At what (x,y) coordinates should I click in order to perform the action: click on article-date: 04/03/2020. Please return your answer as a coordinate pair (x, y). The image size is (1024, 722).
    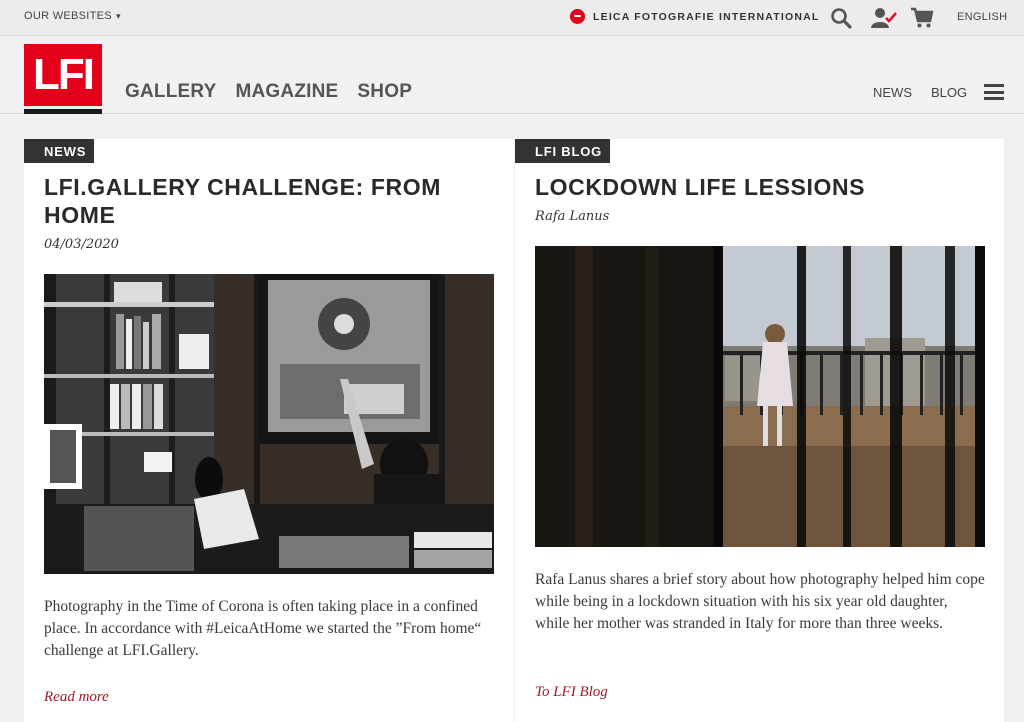
    Looking at the image, I should click on (81, 244).